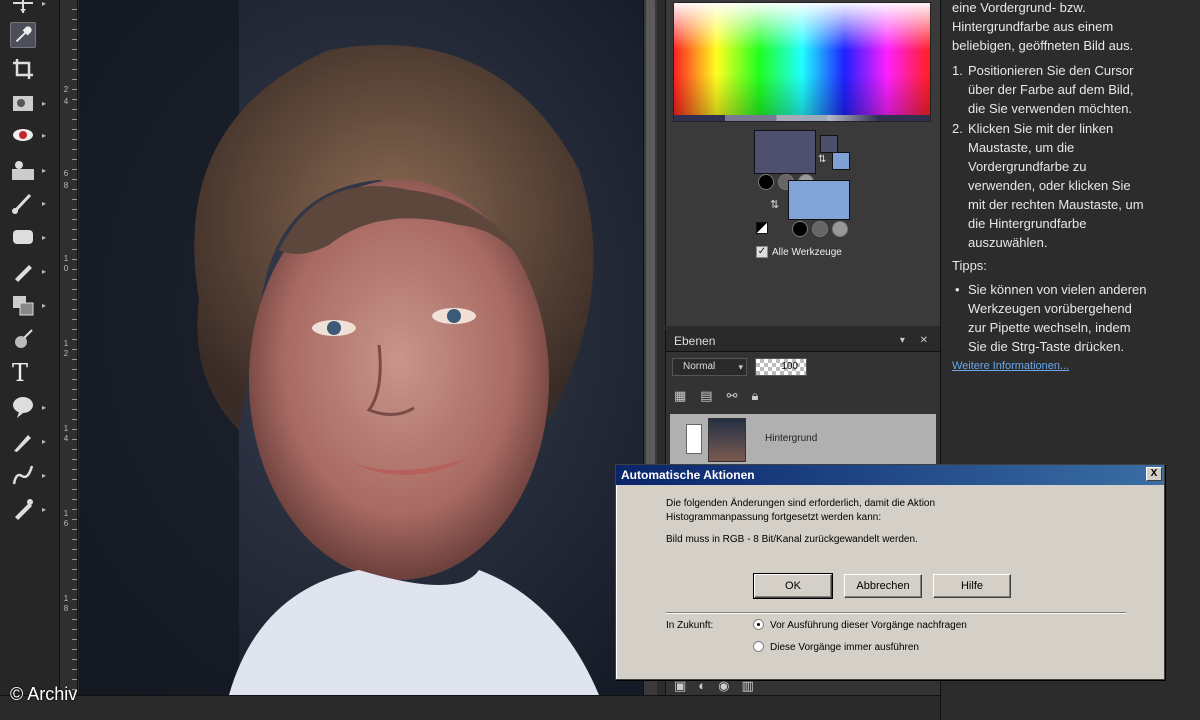  I want to click on fill-tool, so click(30, 339).